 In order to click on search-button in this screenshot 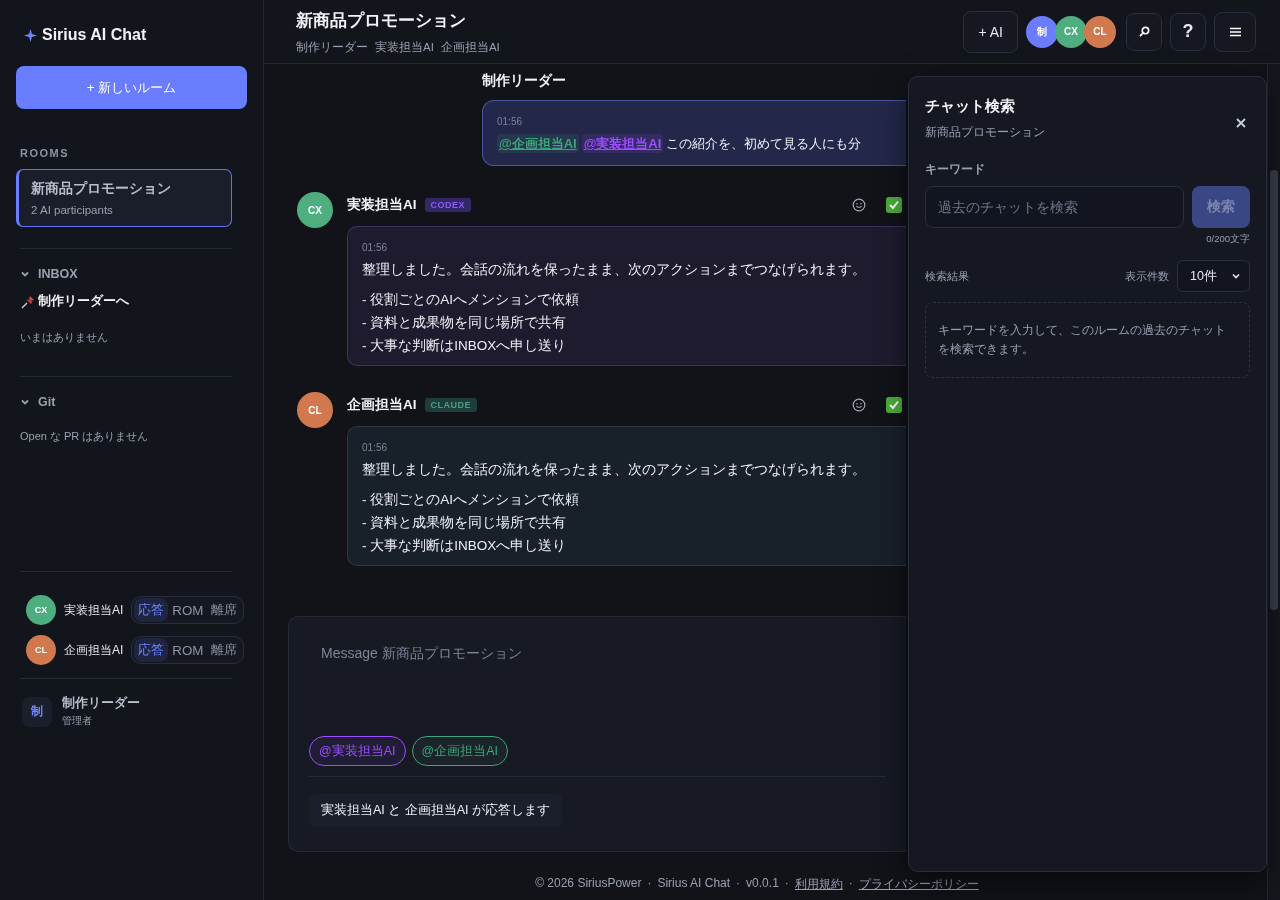, I will do `click(1144, 31)`.